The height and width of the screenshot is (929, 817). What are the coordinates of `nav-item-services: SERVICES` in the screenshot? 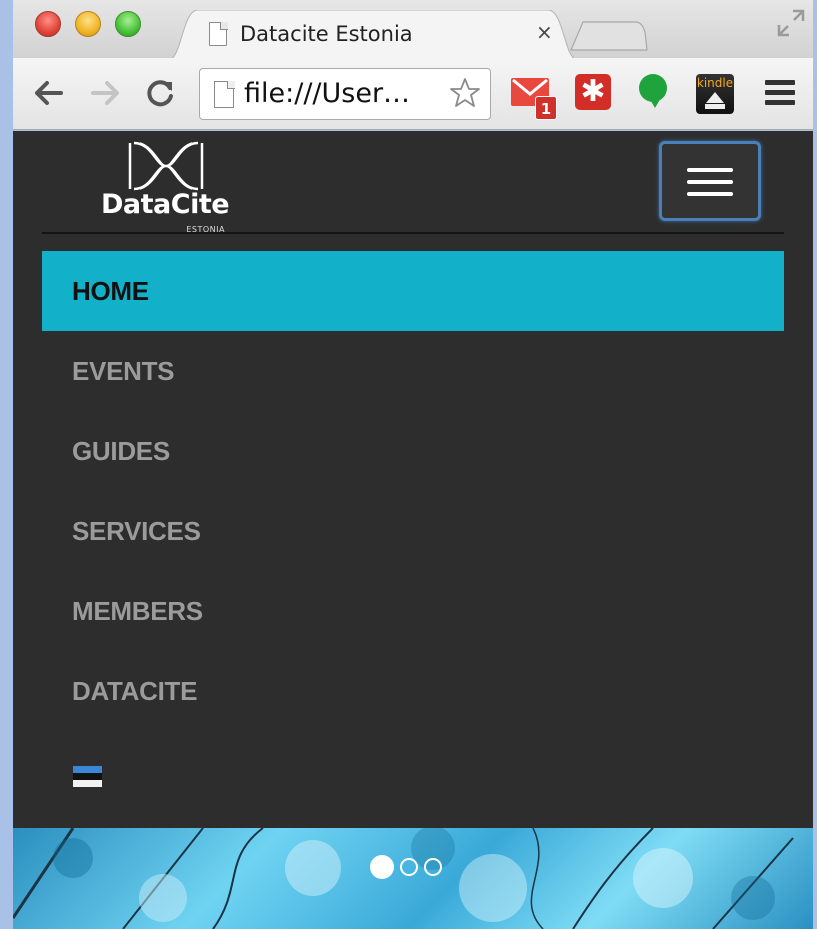 It's located at (413, 531).